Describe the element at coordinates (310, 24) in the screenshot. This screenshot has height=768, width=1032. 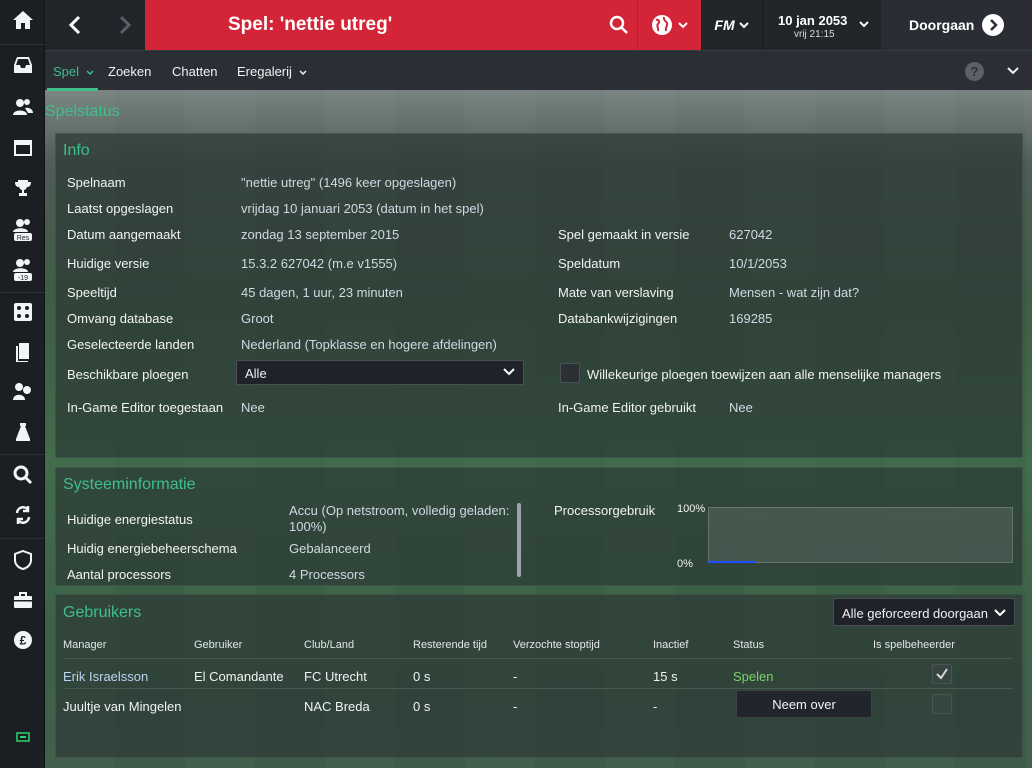
I see `page-title: Spel: 'nettie utreg'` at that location.